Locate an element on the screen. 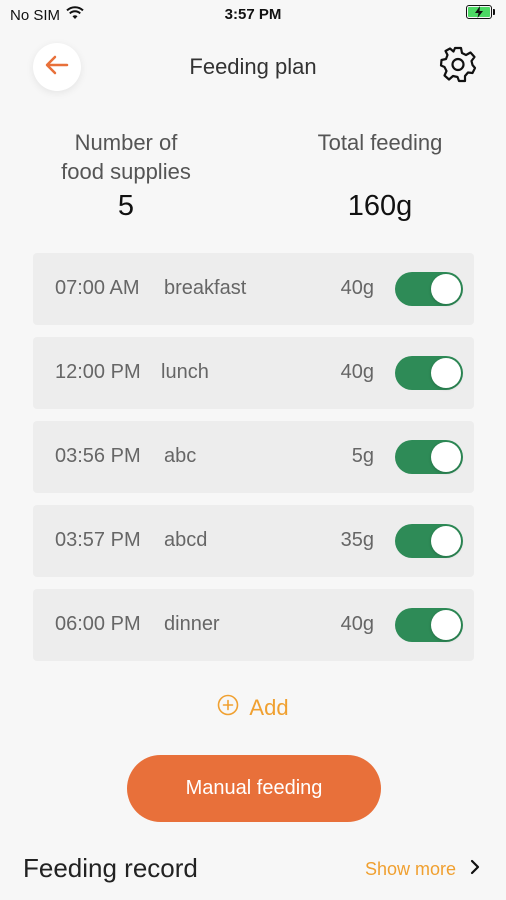 The image size is (506, 900). status-bar: No SIM 3:57 PM is located at coordinates (253, 15).